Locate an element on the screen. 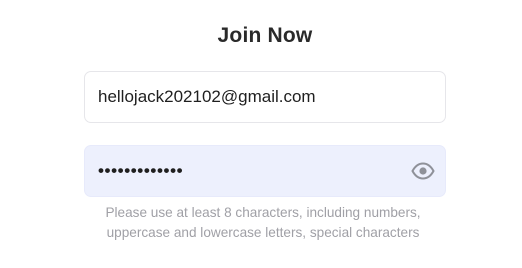 This screenshot has width=522, height=268. email-value: hellojack202102@gmail.com is located at coordinates (207, 97).